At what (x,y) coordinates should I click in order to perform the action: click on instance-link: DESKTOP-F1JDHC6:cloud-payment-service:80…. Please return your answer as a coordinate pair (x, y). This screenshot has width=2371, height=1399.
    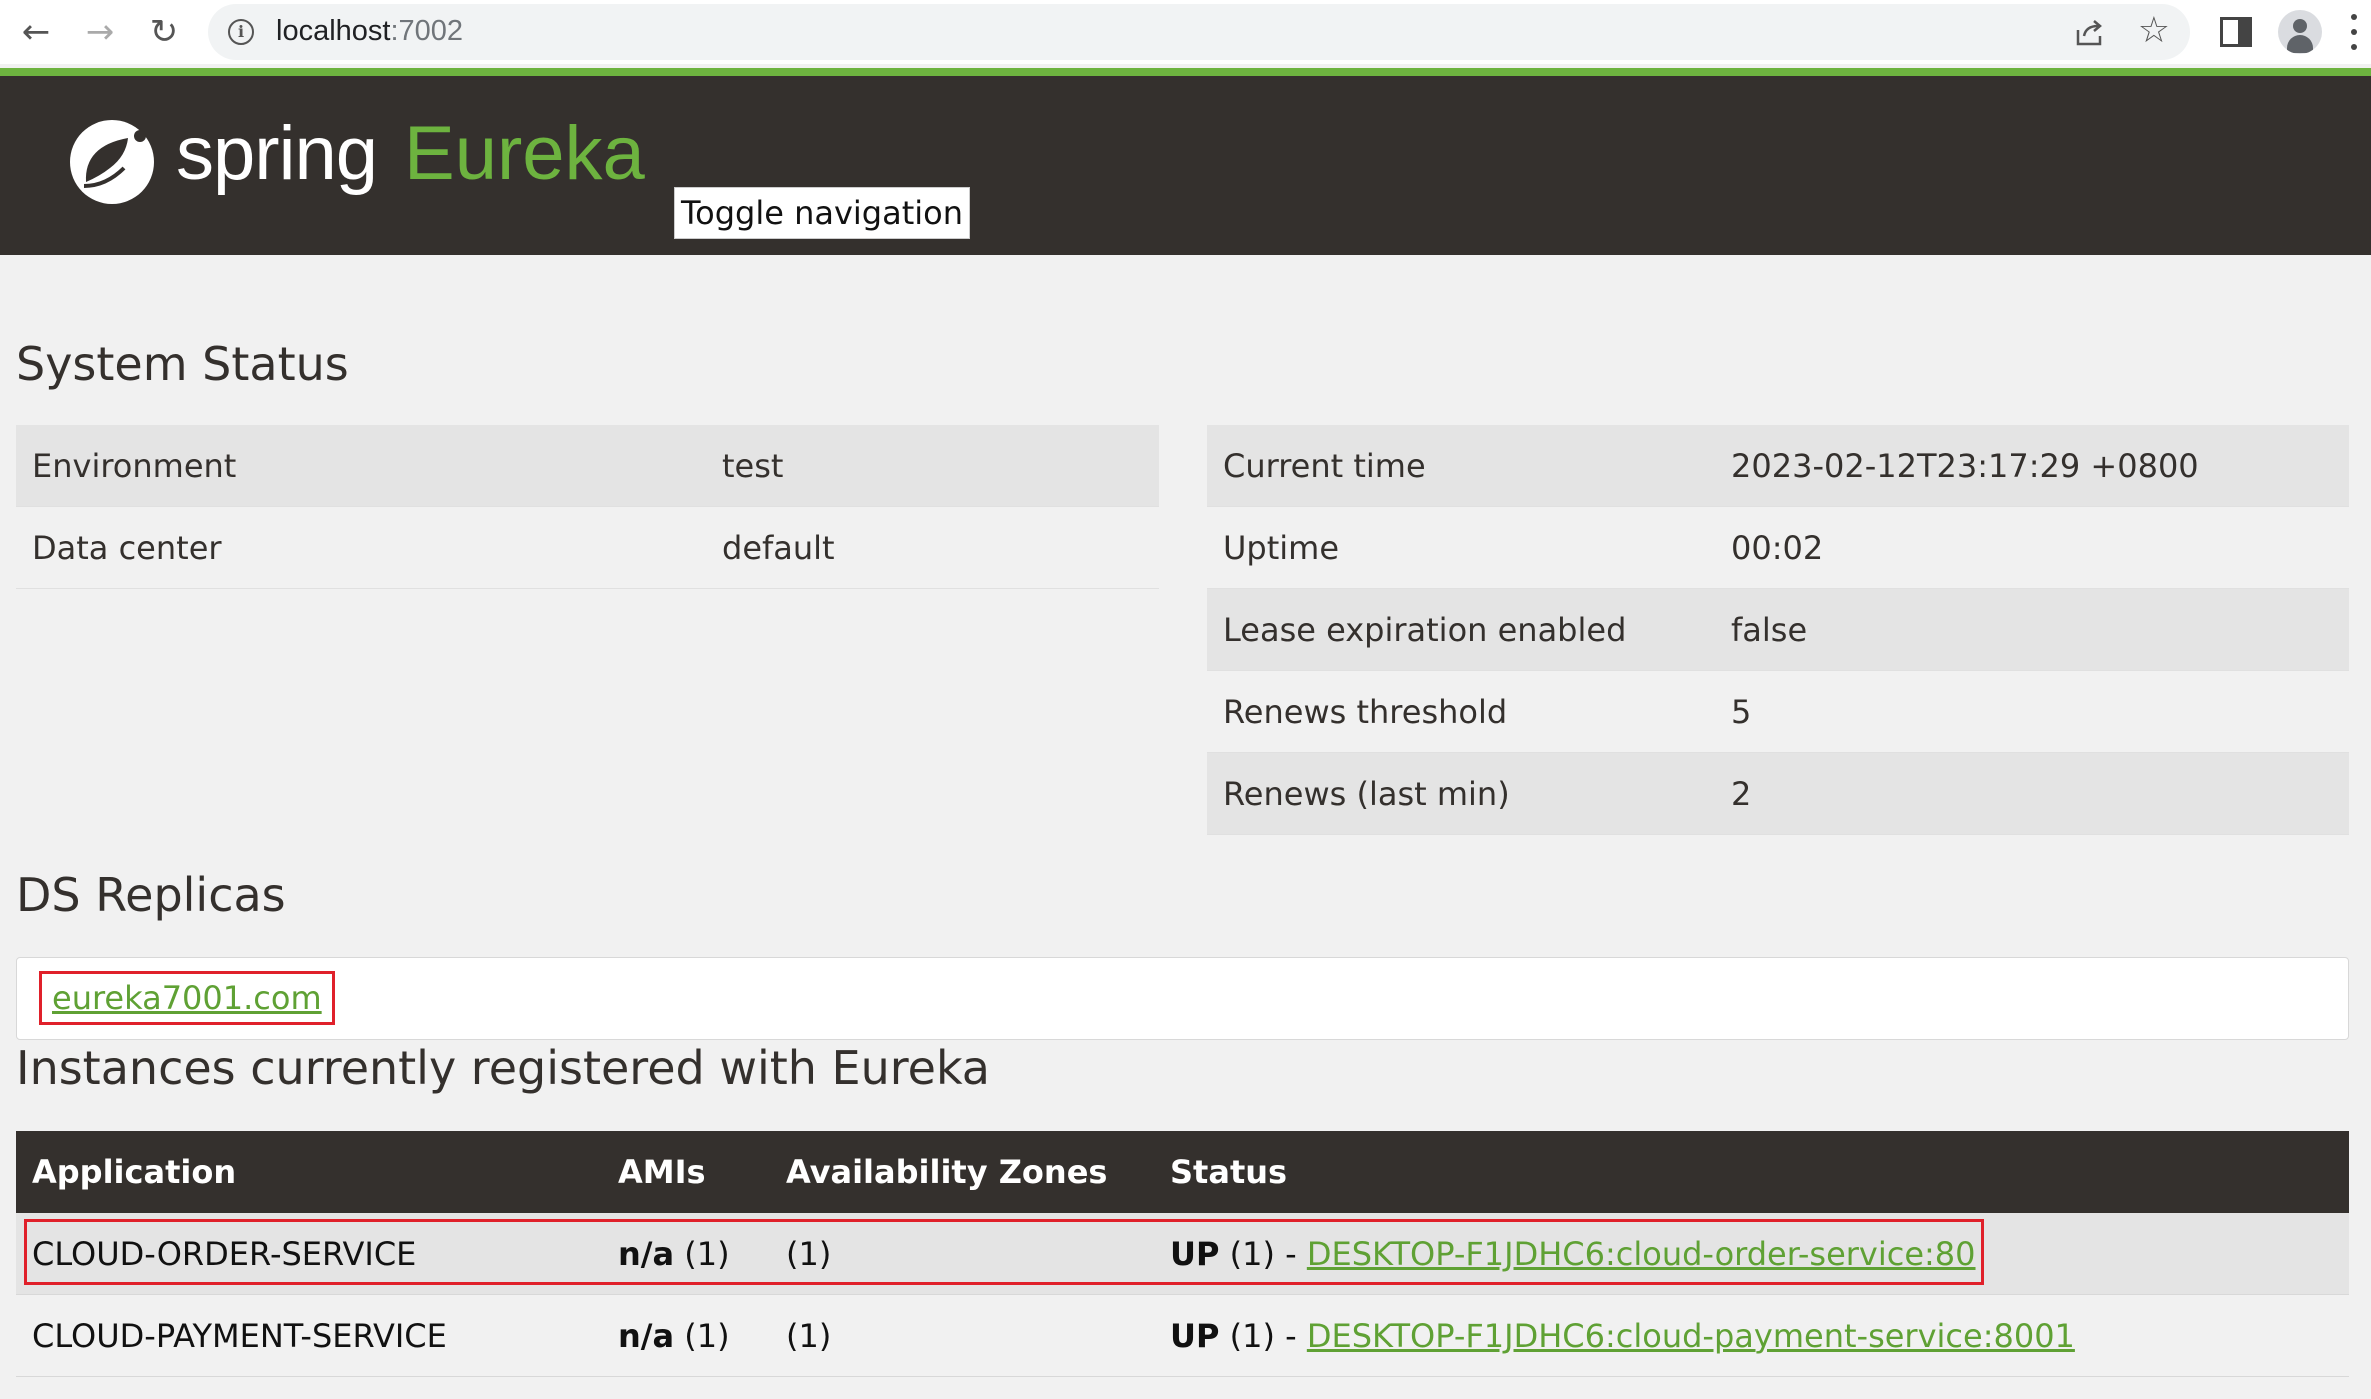
    Looking at the image, I should click on (1691, 1336).